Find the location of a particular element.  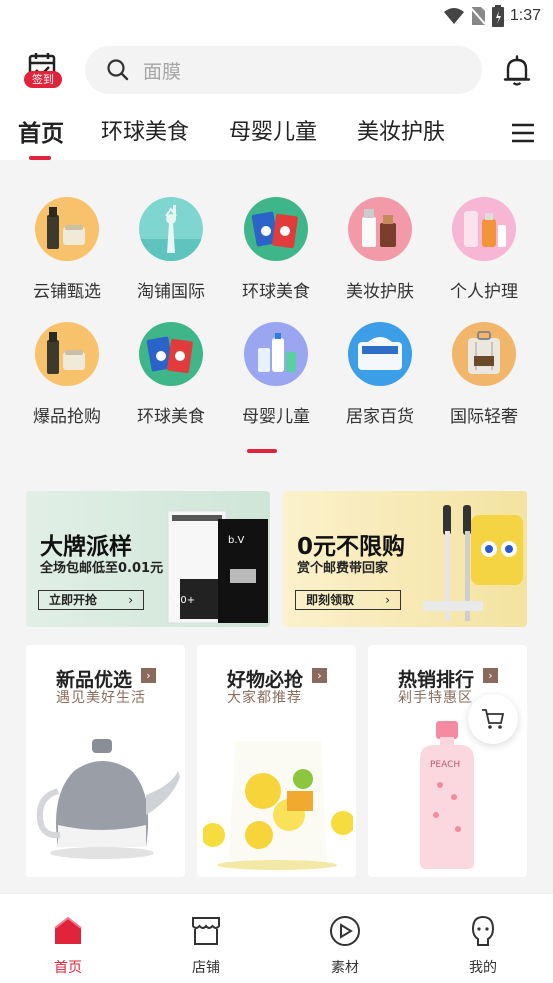

search-icon is located at coordinates (118, 70).